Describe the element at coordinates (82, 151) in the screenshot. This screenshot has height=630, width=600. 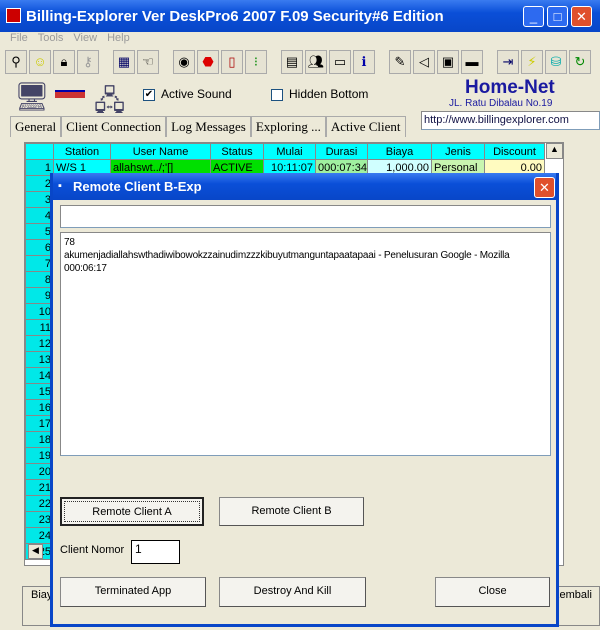
I see `col-station: Station` at that location.